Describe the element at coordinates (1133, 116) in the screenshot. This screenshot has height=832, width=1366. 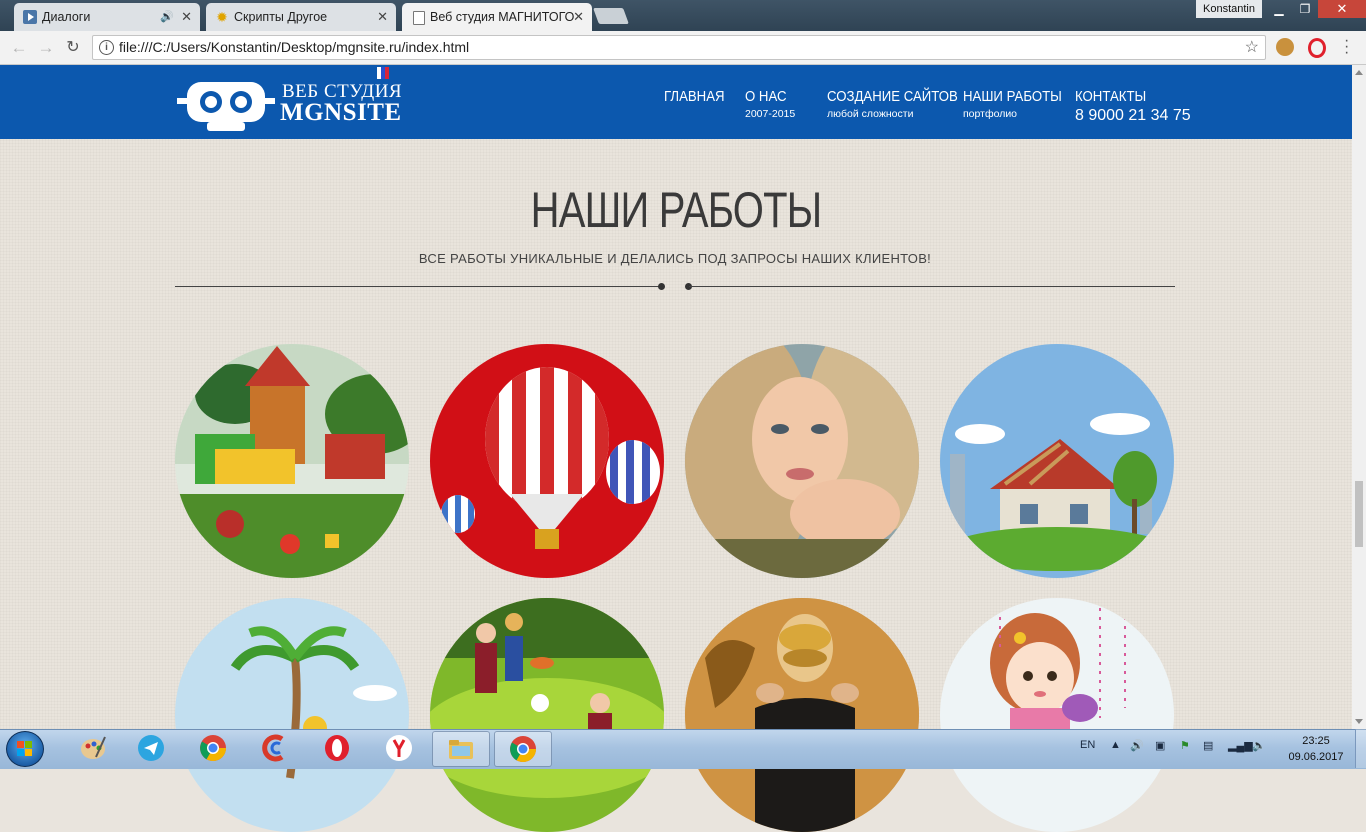
I see `contact-phone: 8 9000 21 34 75` at that location.